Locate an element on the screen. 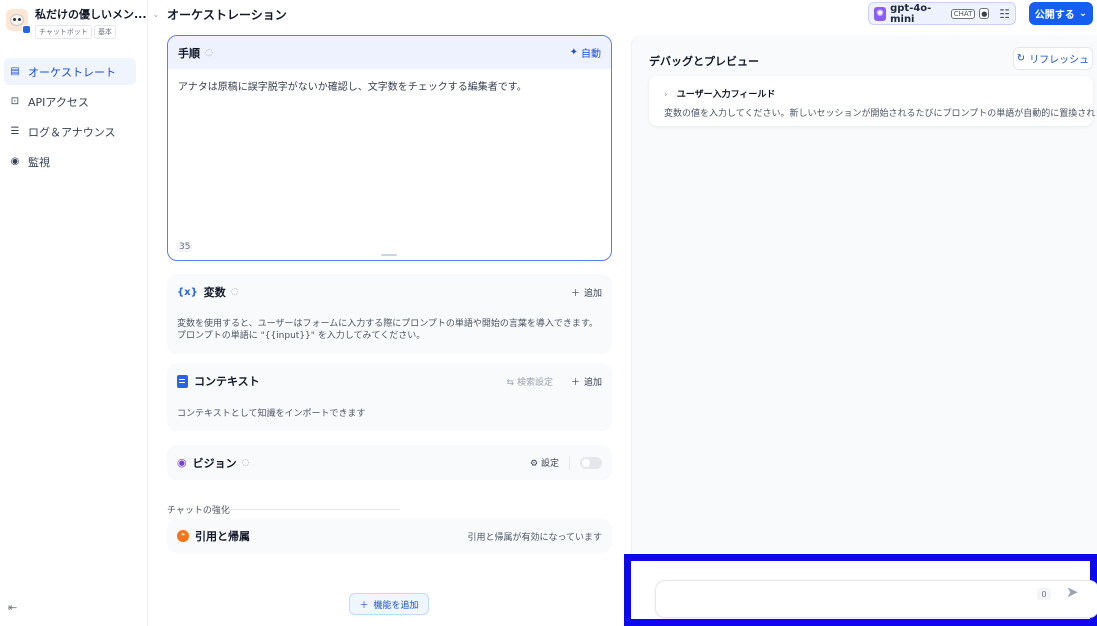 This screenshot has width=1097, height=626. sidebar-item-monitor: ◉ 監視 is located at coordinates (70, 161).